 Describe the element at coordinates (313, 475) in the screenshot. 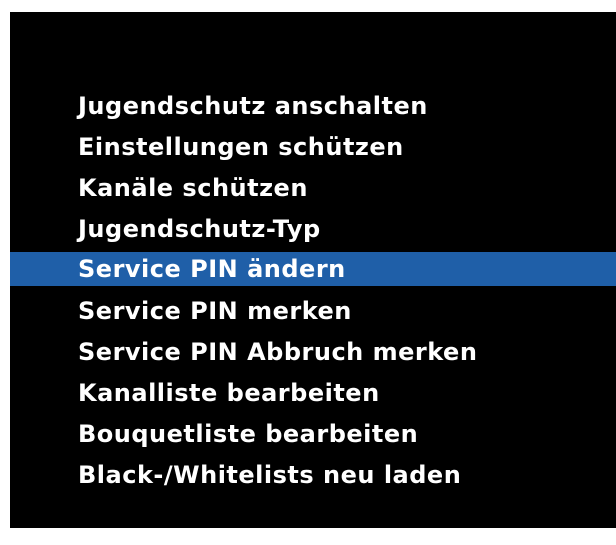

I see `menu-item-black-whitelists-neu-laden: Black-/Whitelists neu laden` at that location.